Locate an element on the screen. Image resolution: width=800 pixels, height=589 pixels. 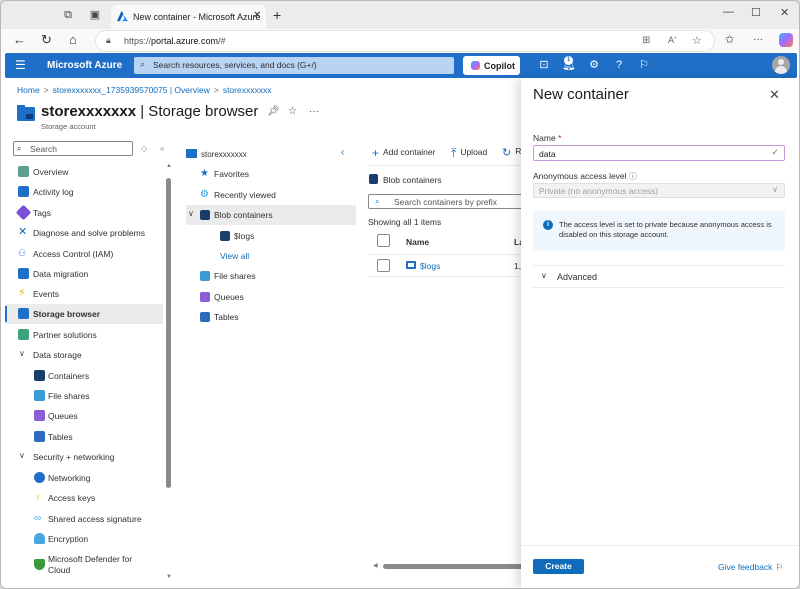
nav-item-activity-log: Activity log is located at coordinates (84, 192).